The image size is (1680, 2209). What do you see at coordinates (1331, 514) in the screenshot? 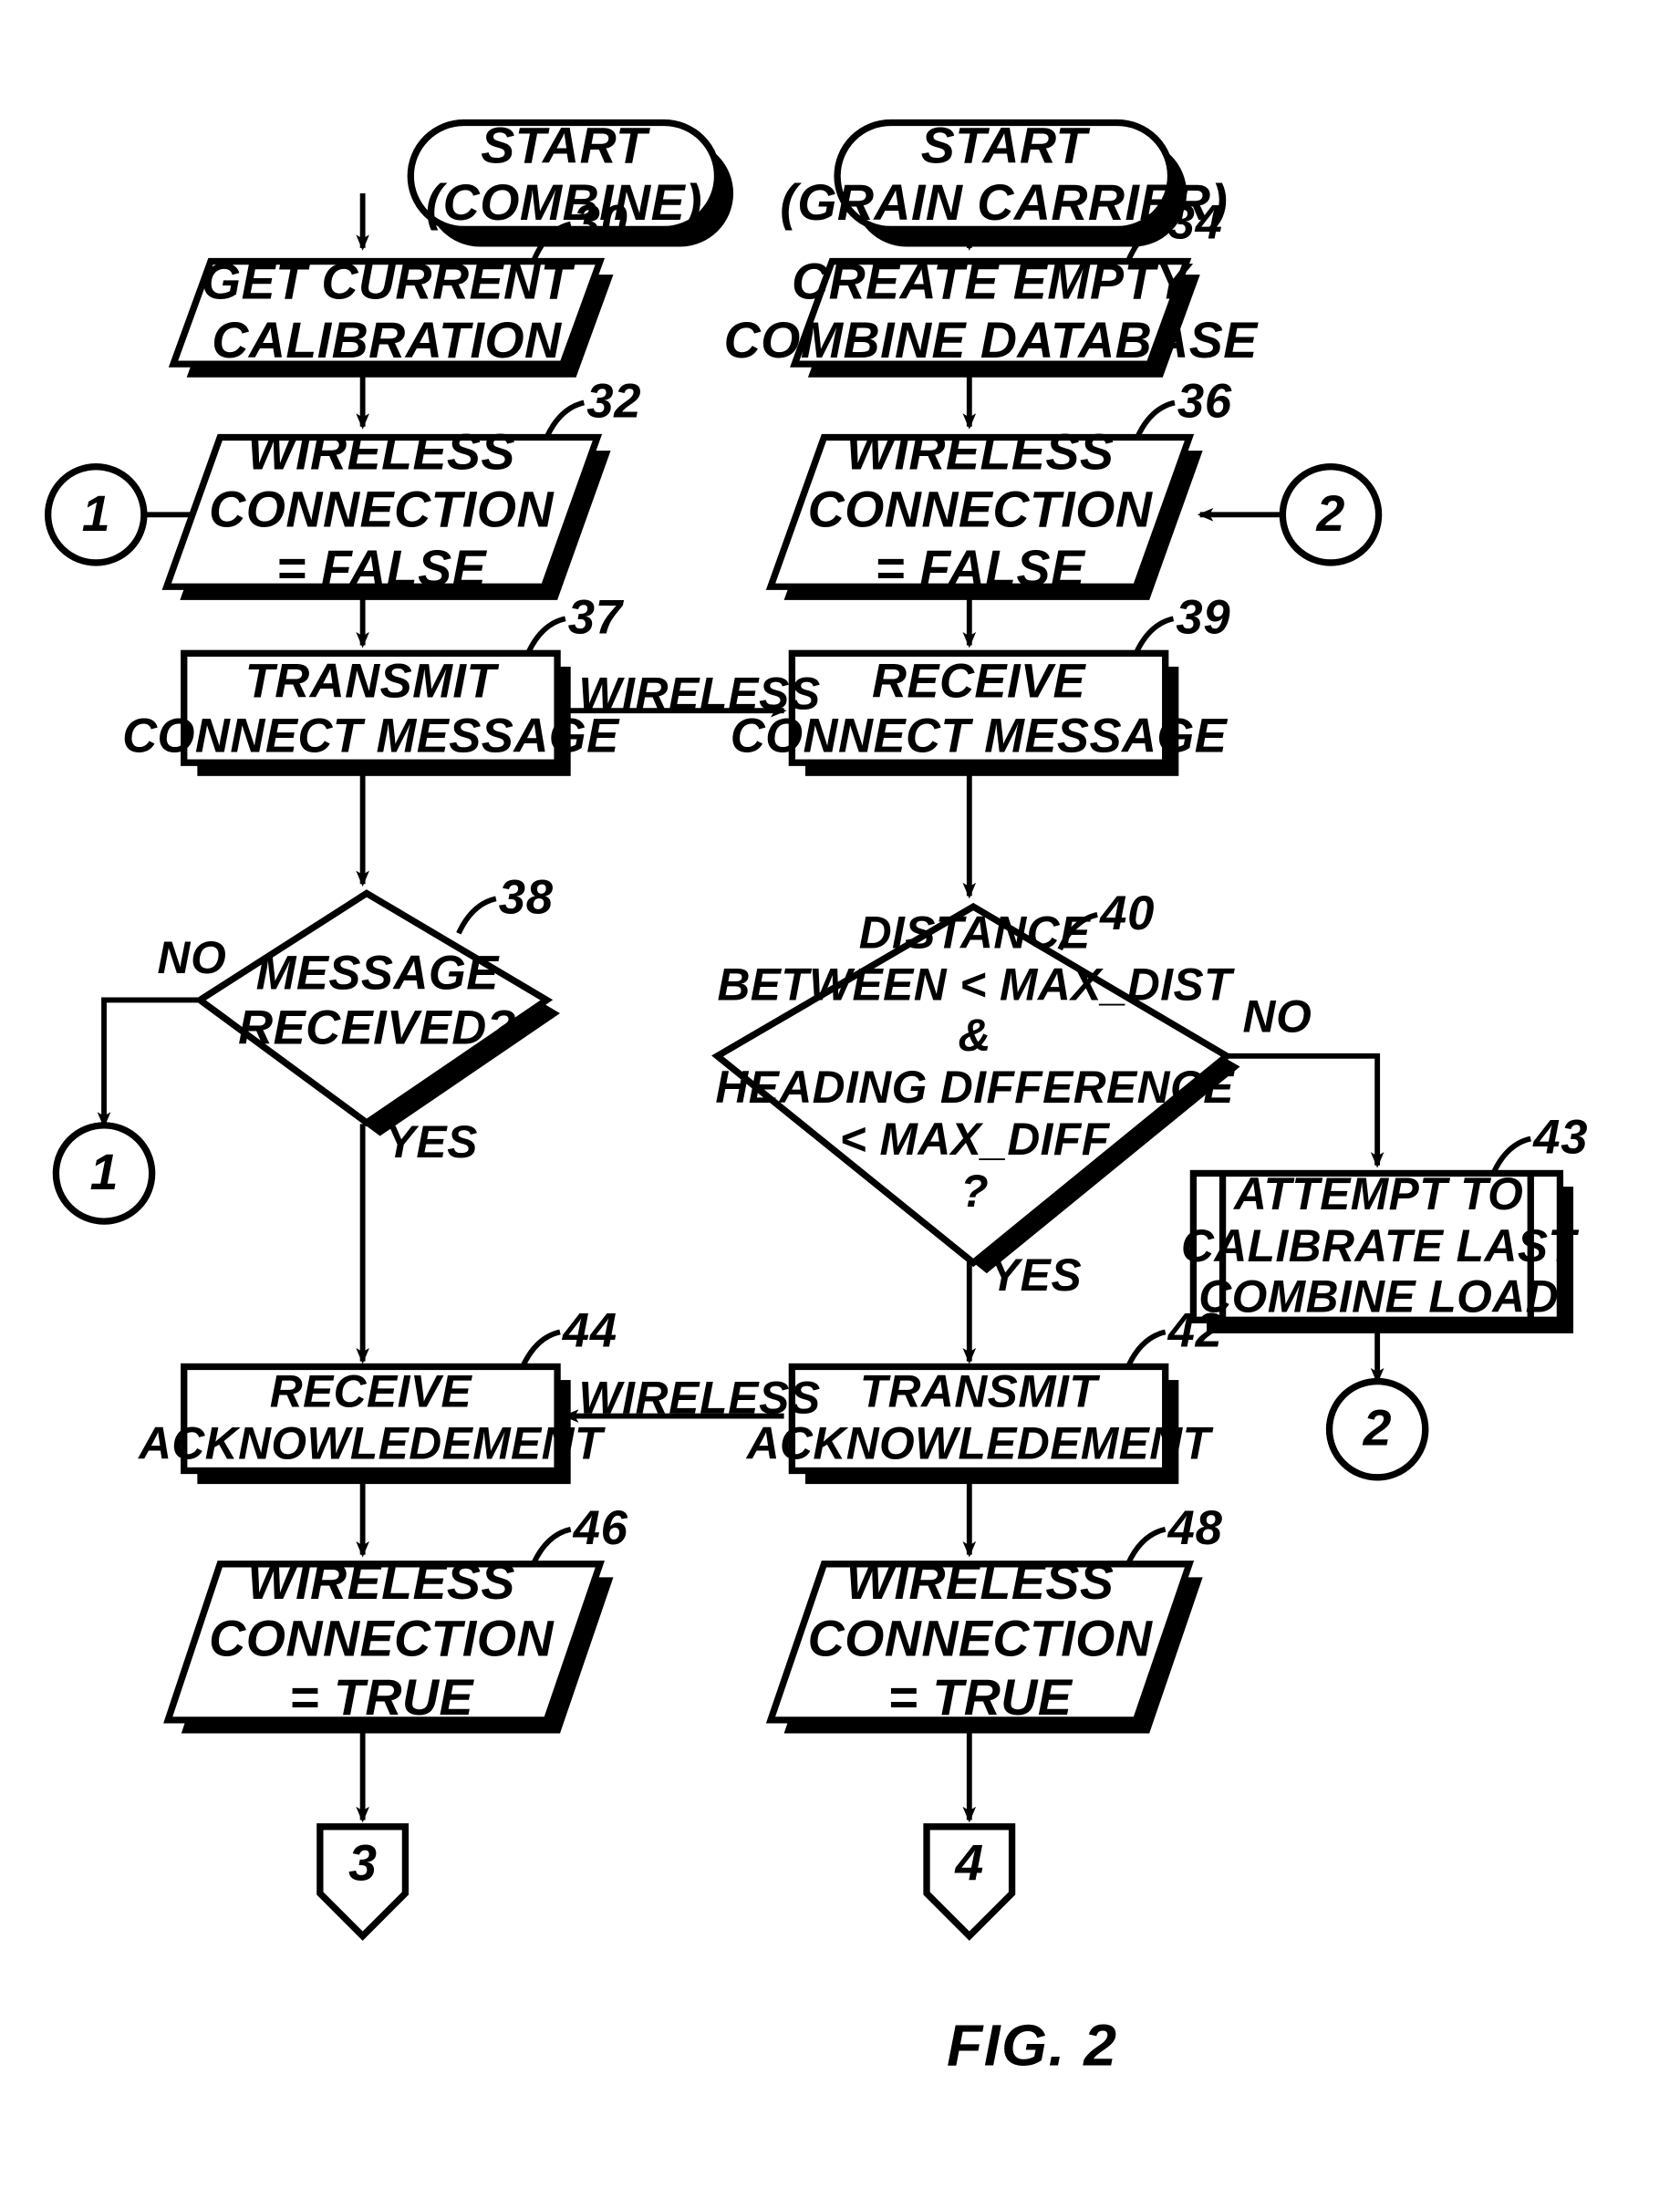
I see `connector-label-in-2: 2` at bounding box center [1331, 514].